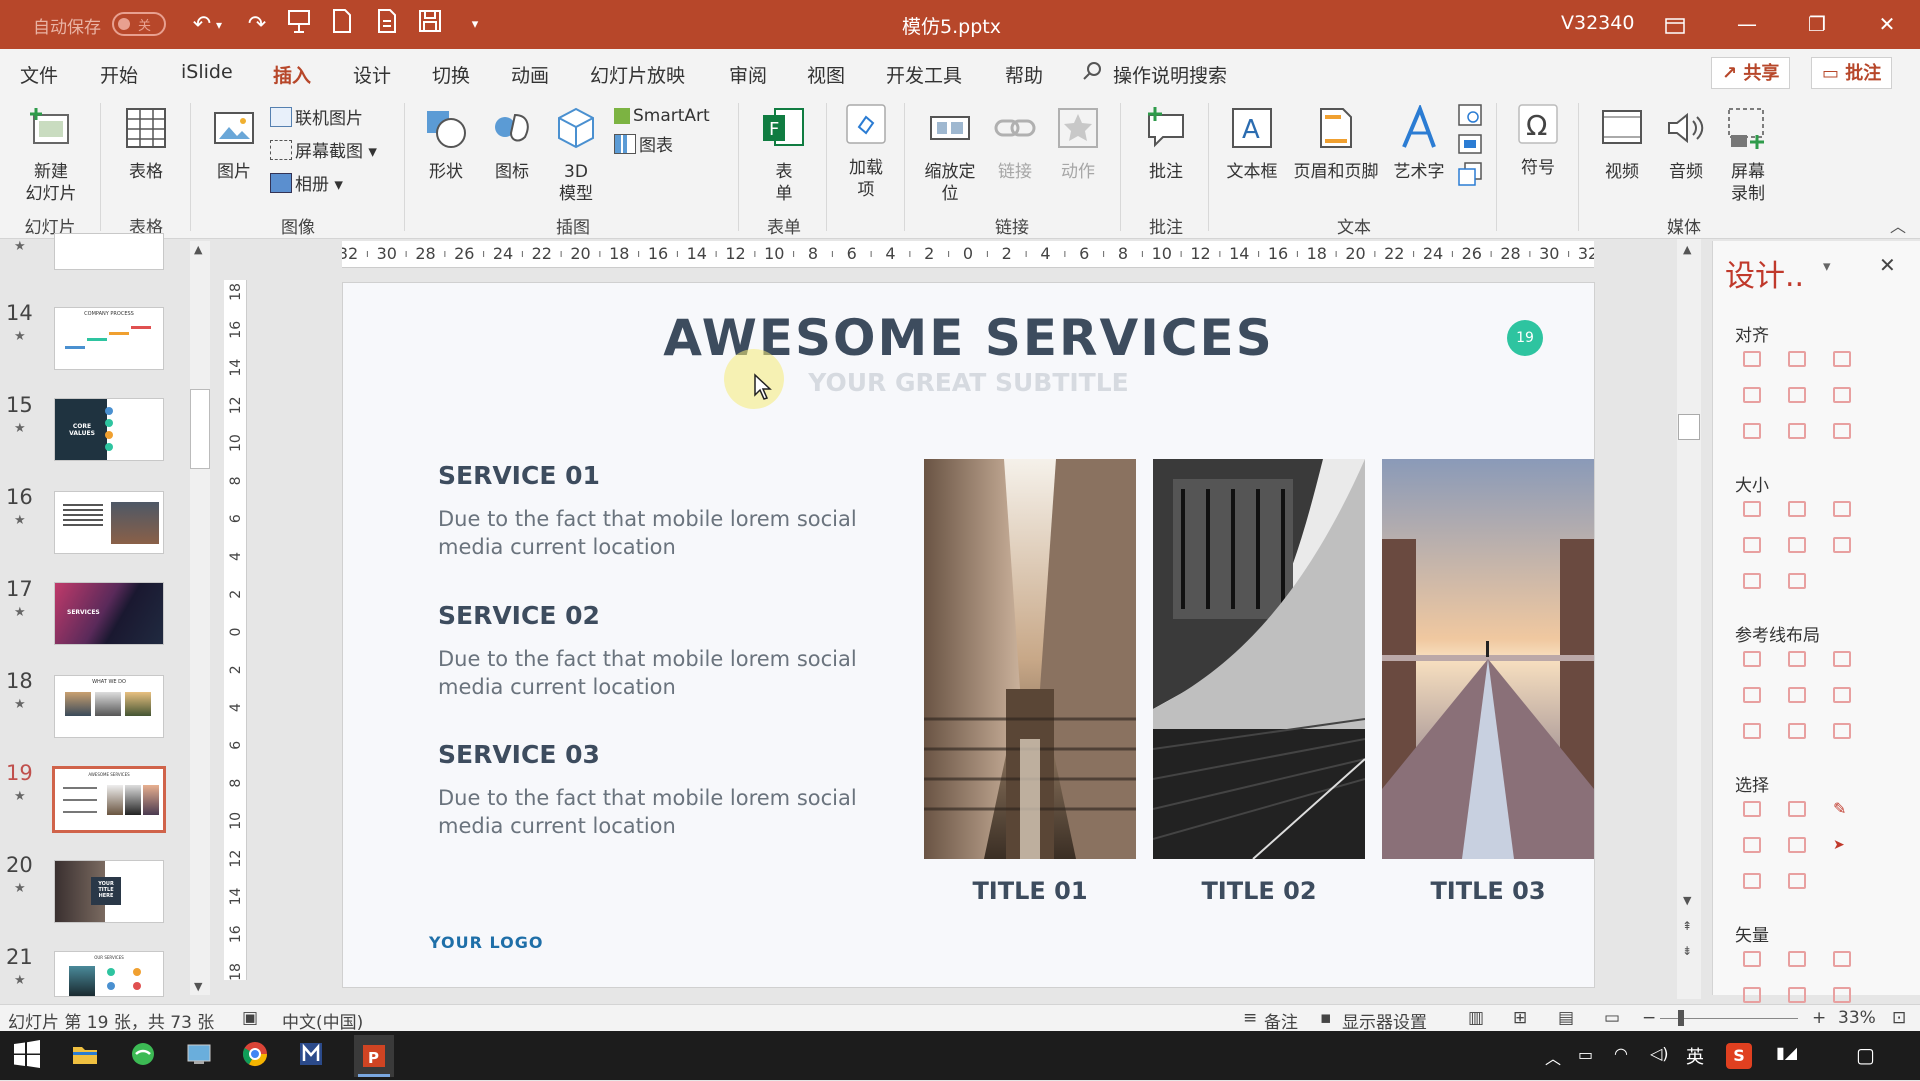  I want to click on show-hidden-icons: ︿, so click(1553, 1057).